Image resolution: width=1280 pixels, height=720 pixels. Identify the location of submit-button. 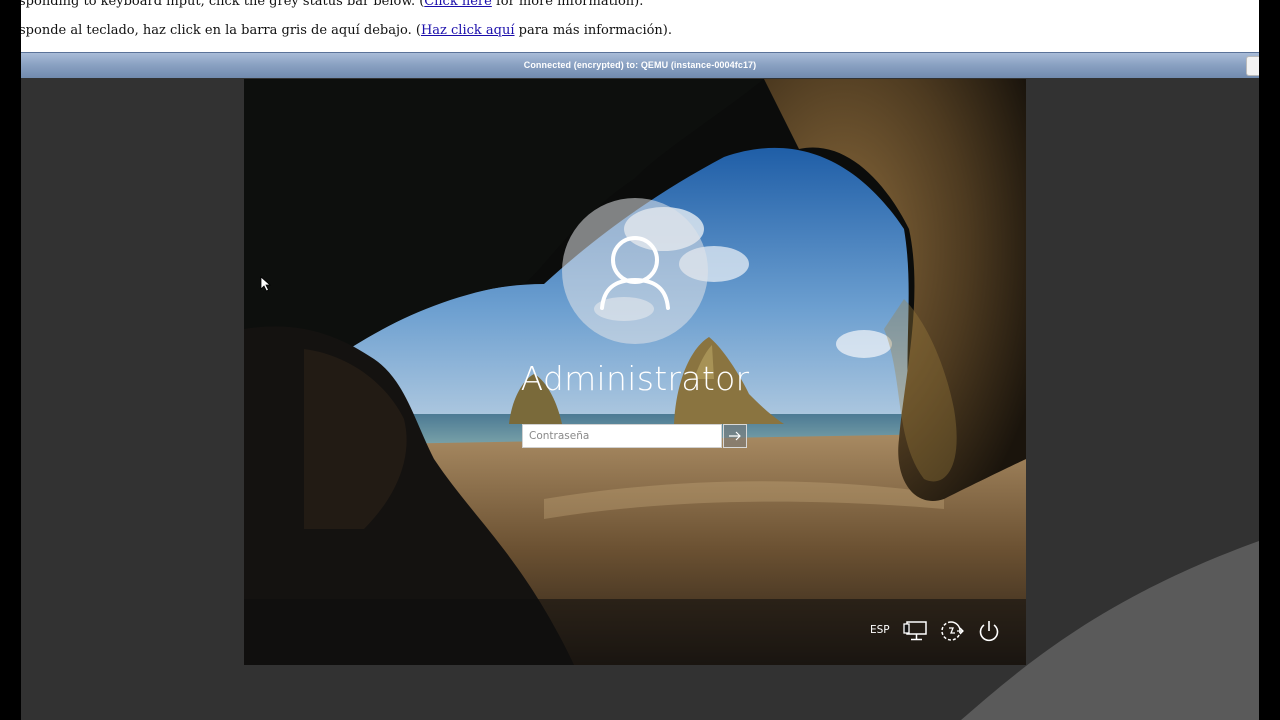
(735, 436).